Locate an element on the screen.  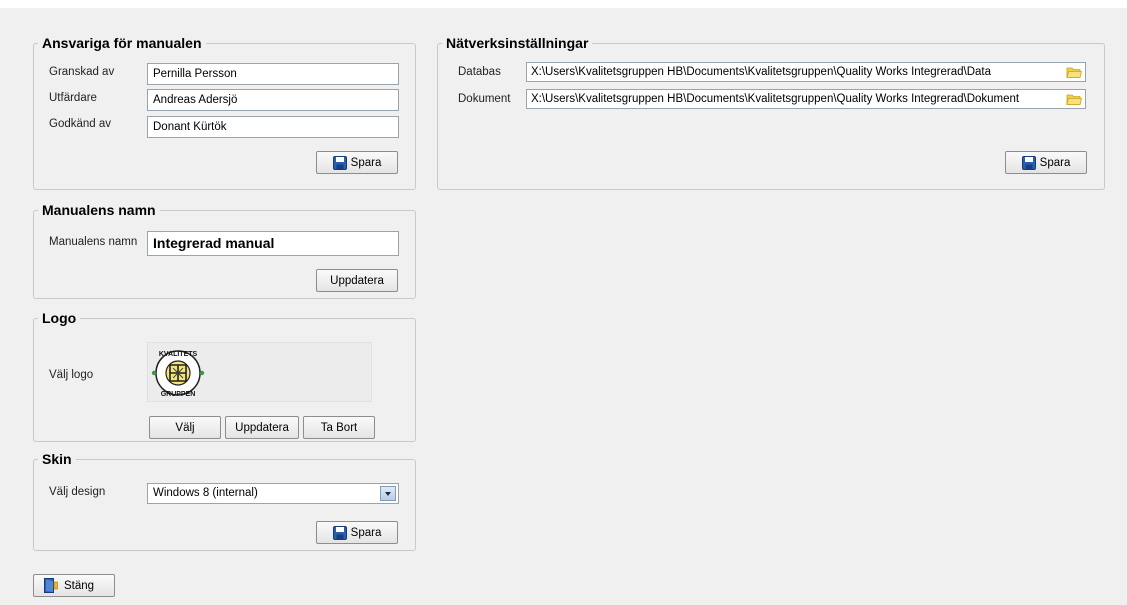
svg-text: GRUPPEN is located at coordinates (178, 394).